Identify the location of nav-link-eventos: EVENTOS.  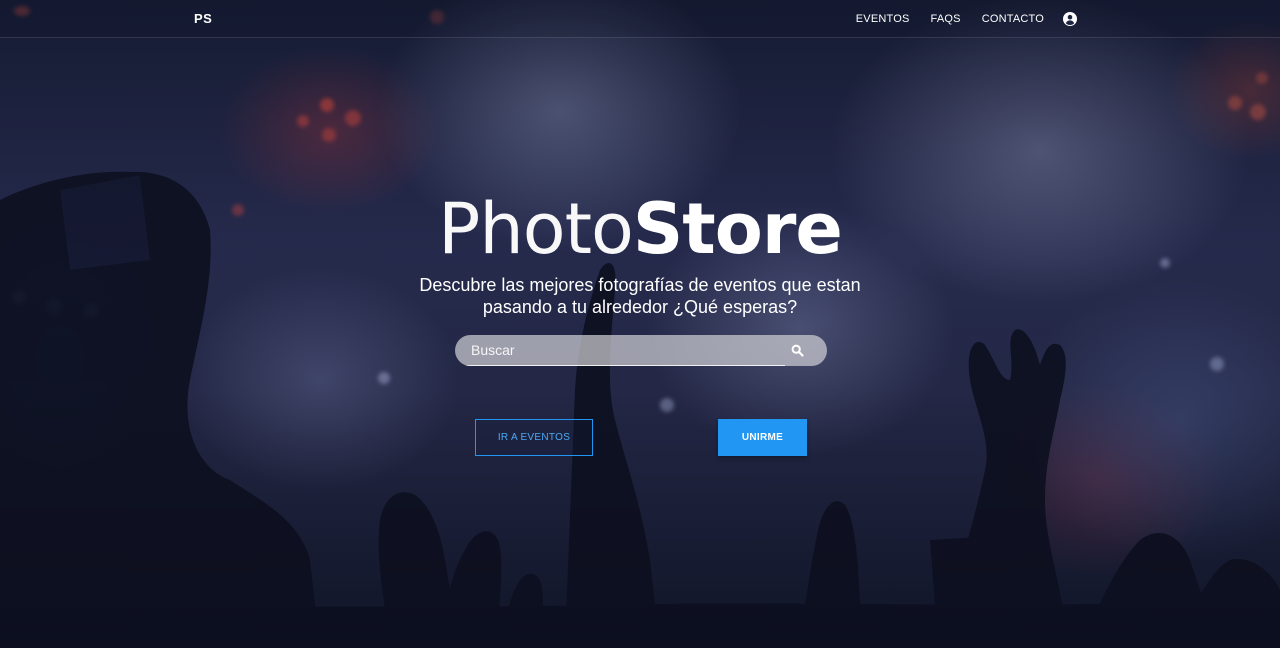
(883, 19).